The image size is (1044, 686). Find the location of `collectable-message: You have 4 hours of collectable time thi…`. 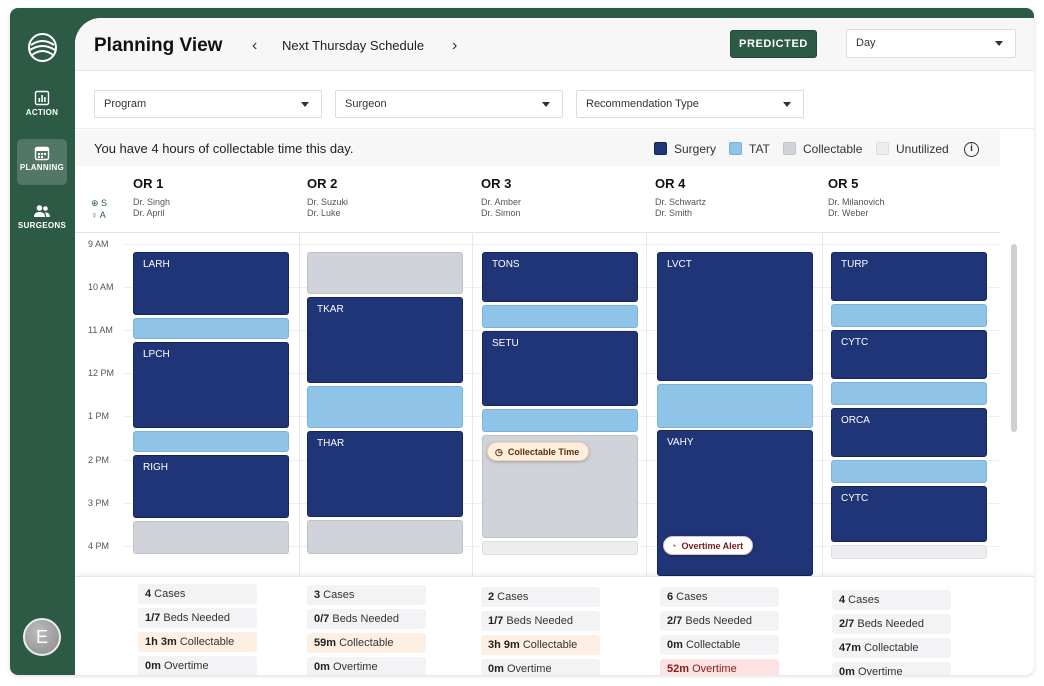

collectable-message: You have 4 hours of collectable time thi… is located at coordinates (224, 148).